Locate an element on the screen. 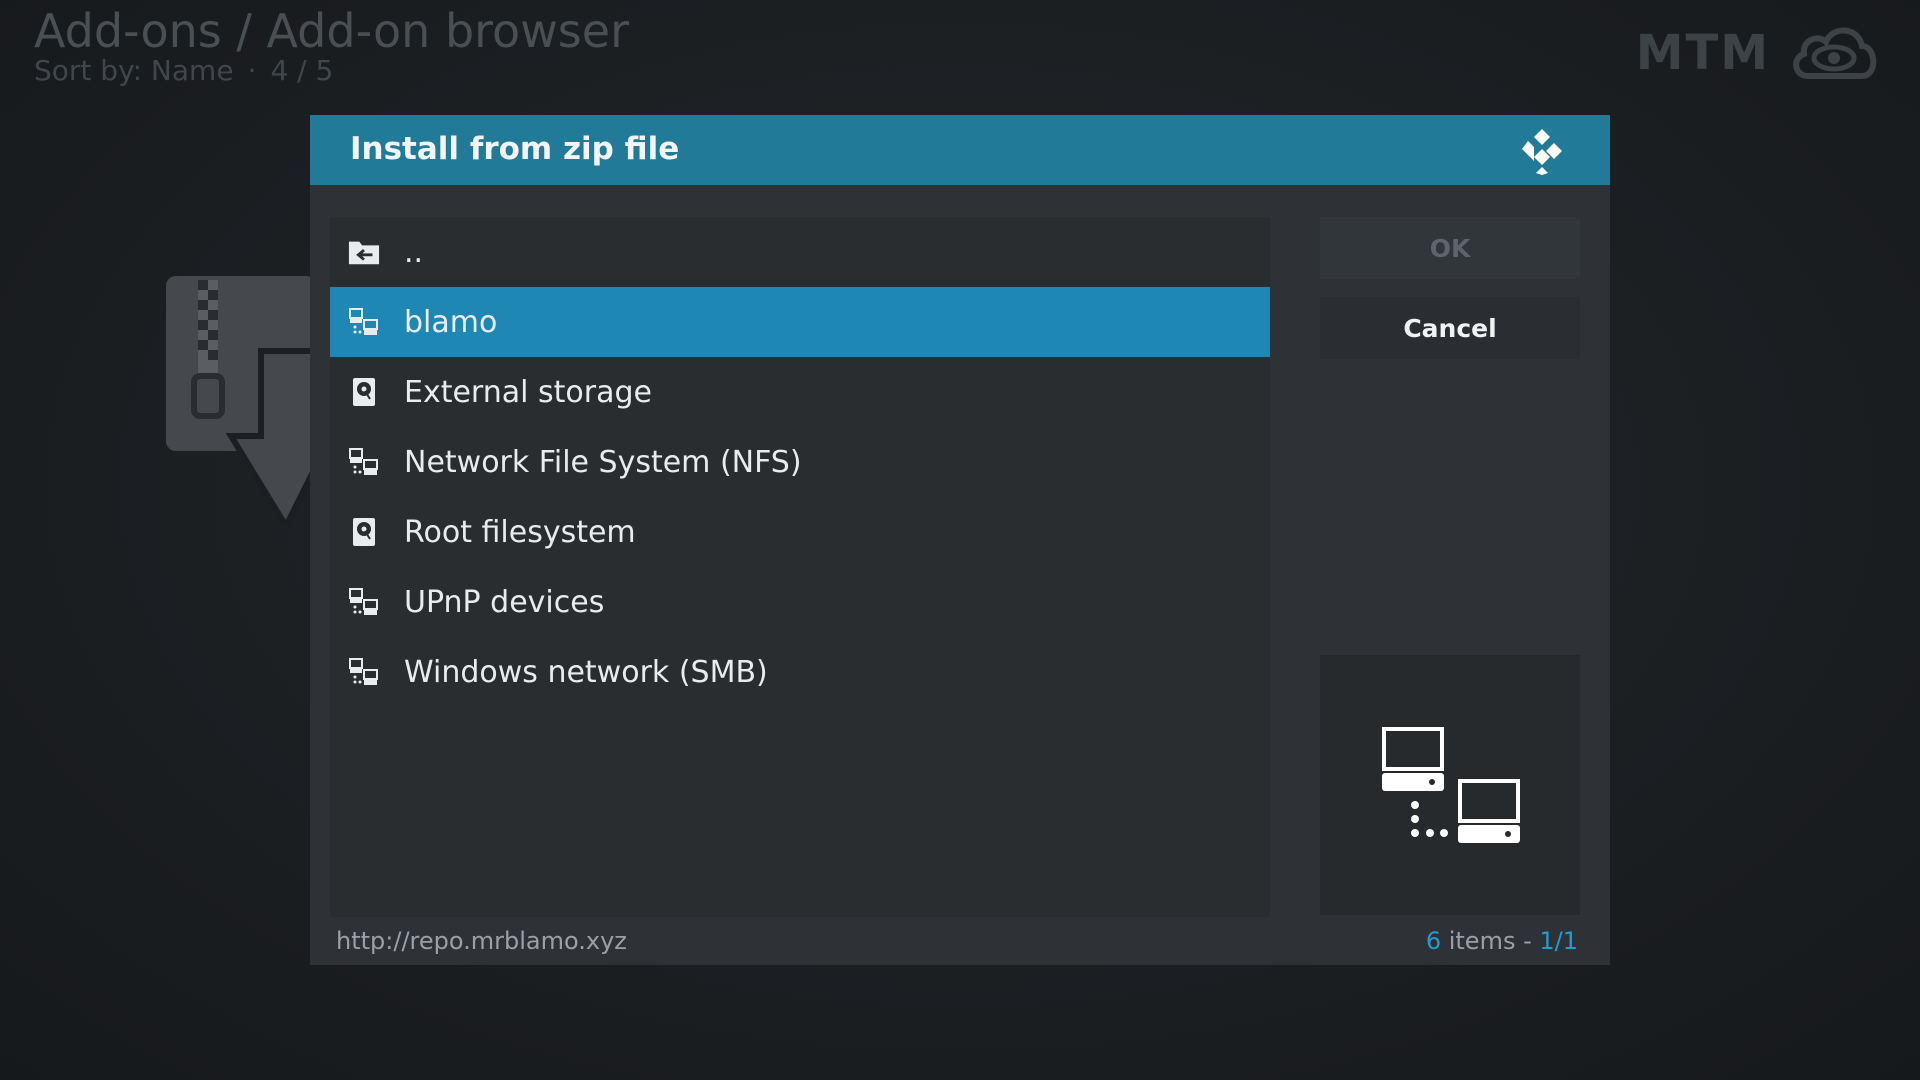  current-path: http://repo.mrblamo.xyz is located at coordinates (481, 941).